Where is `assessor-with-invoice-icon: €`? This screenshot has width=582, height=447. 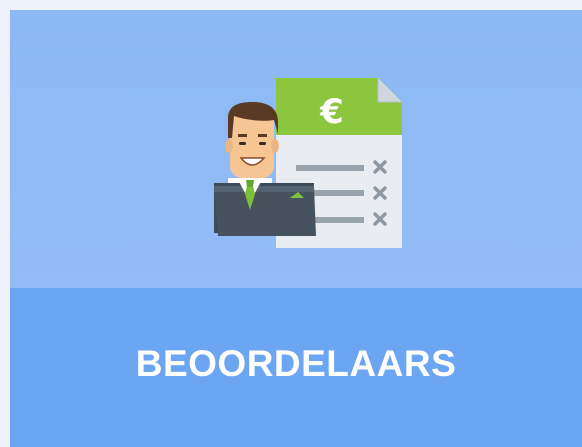
assessor-with-invoice-icon: € is located at coordinates (308, 163).